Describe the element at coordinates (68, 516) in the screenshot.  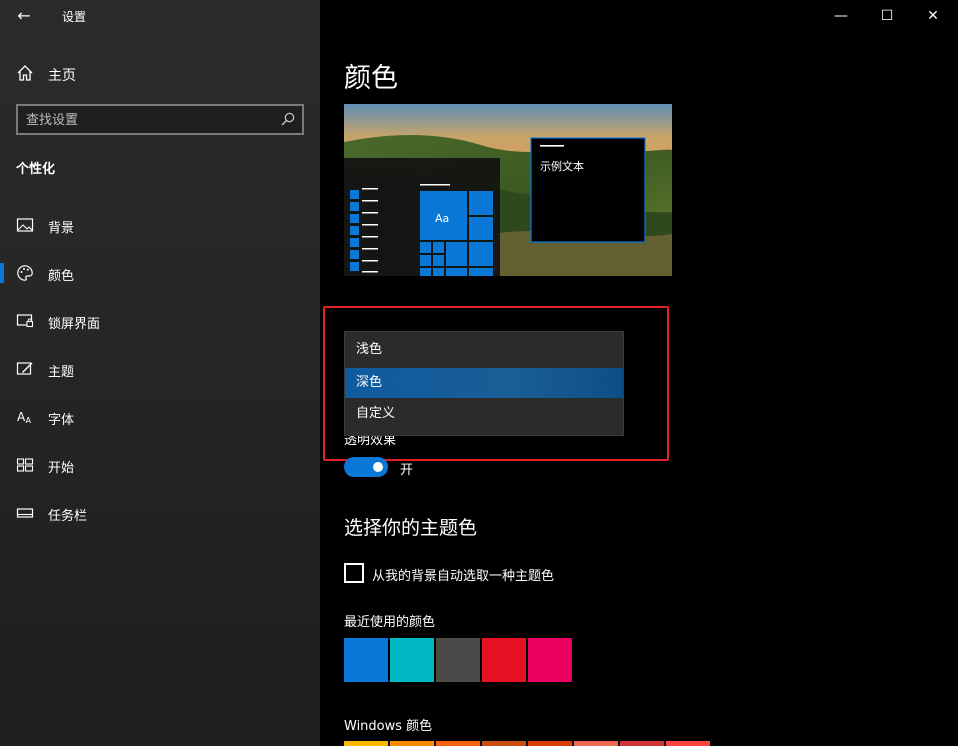
I see `sidebar-item-label: 任务栏` at that location.